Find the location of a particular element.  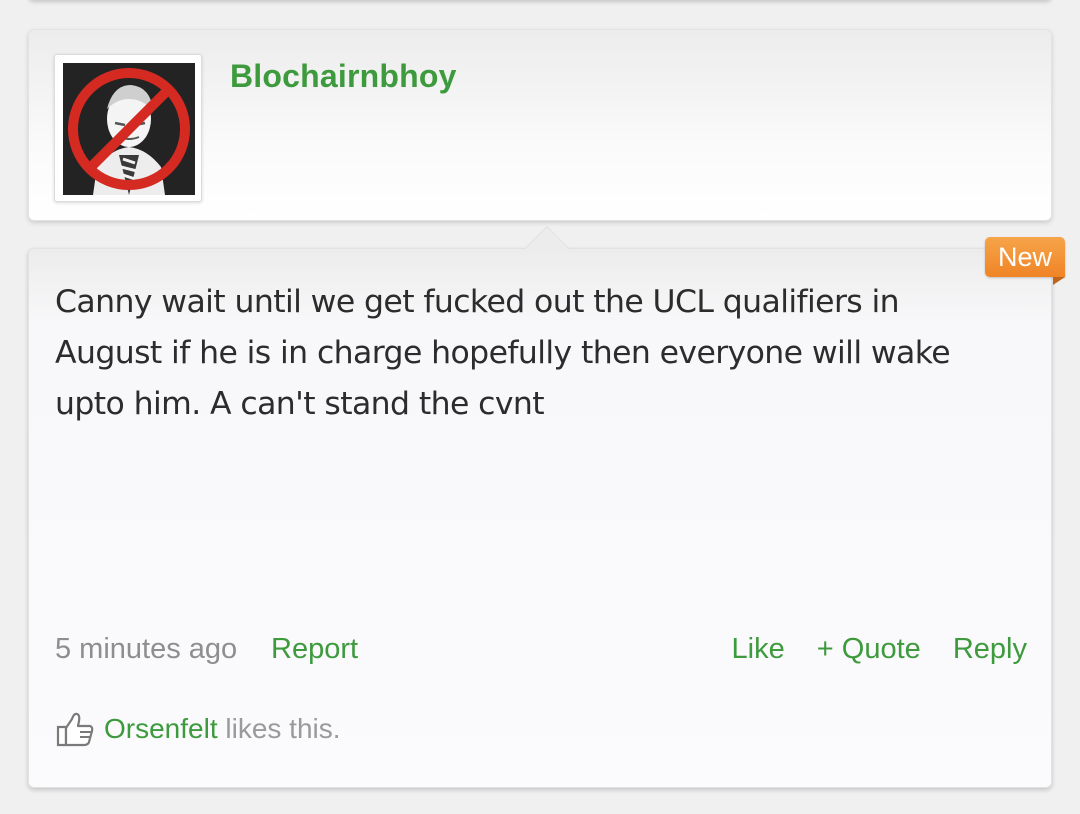

liker-link: Orsenfelt is located at coordinates (161, 728).